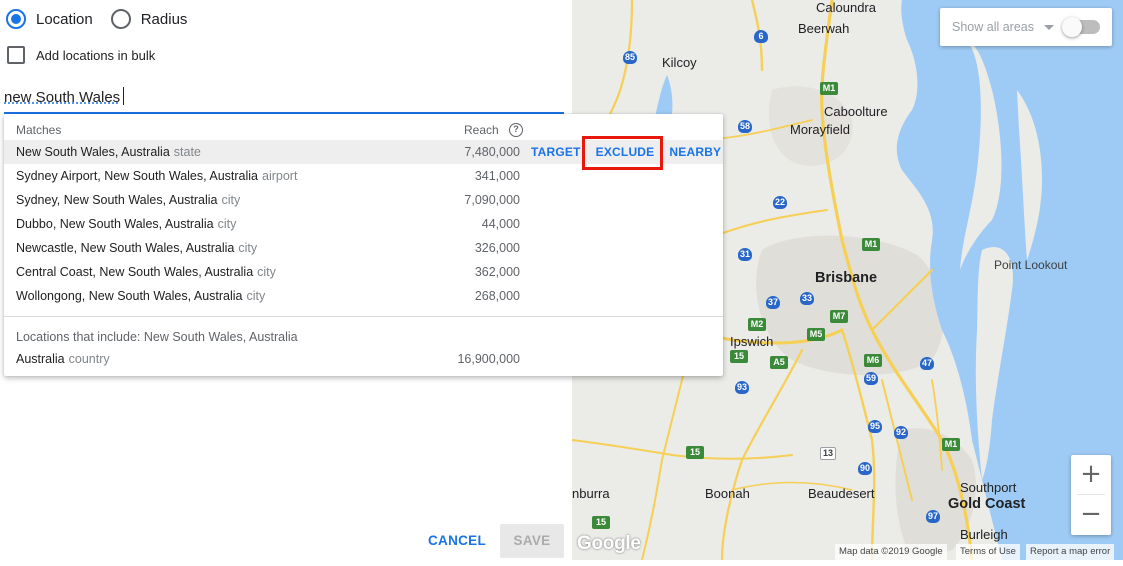 The height and width of the screenshot is (566, 1123). What do you see at coordinates (1091, 515) in the screenshot?
I see `zoom-out-button: −` at bounding box center [1091, 515].